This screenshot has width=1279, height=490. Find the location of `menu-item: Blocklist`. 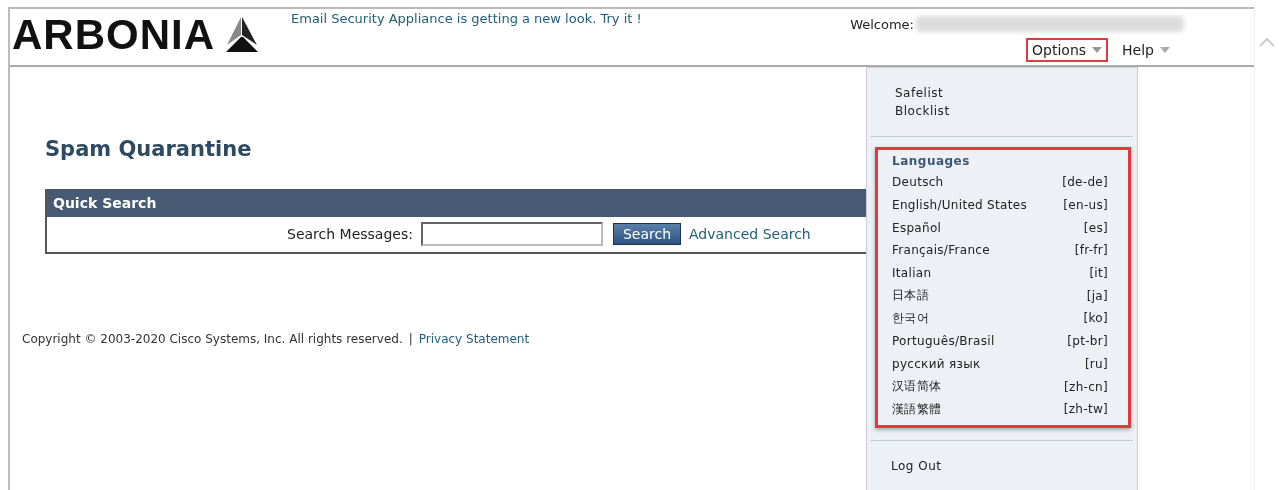

menu-item: Blocklist is located at coordinates (1014, 111).